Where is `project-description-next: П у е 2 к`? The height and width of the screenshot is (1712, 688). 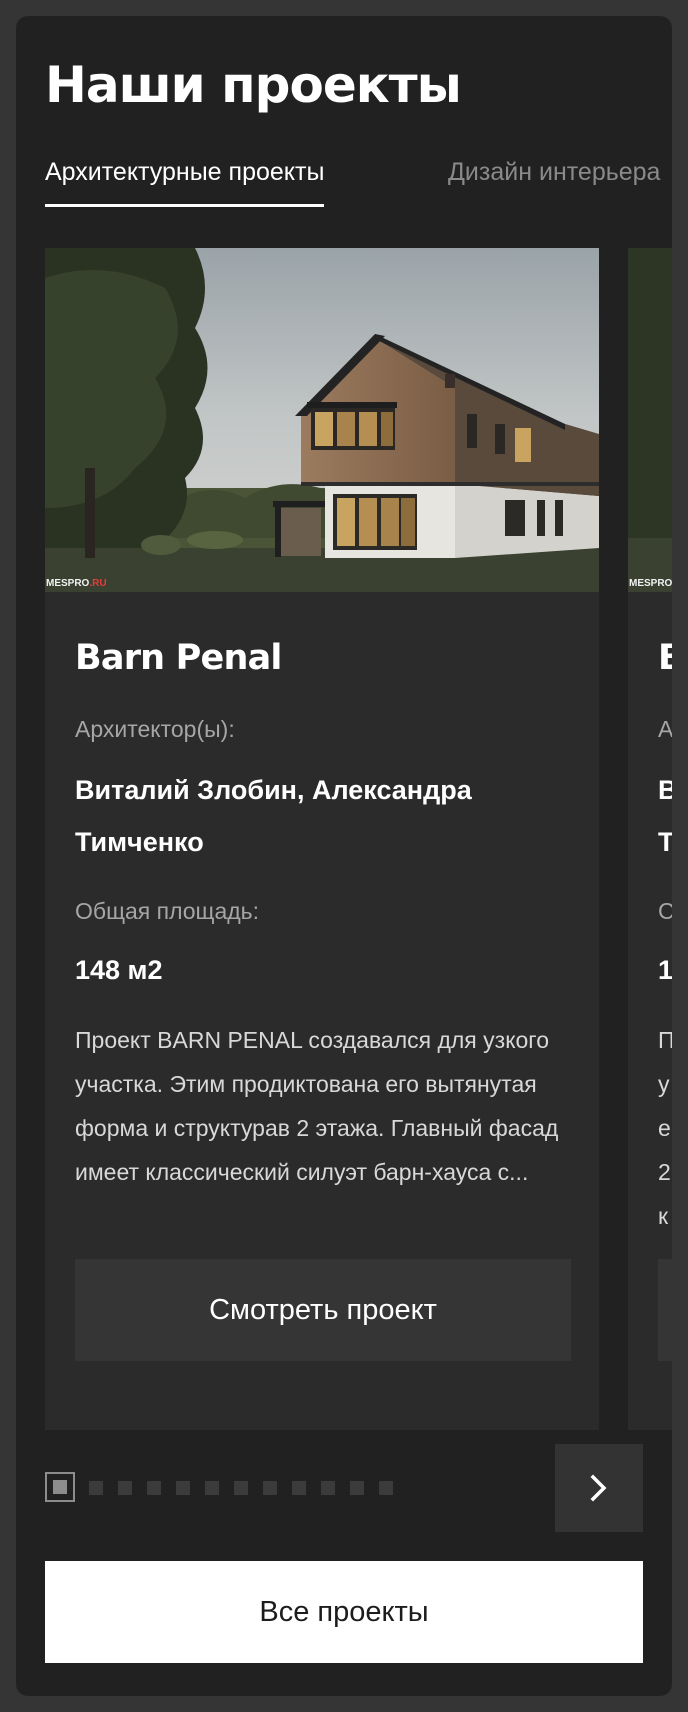
project-description-next: П у е 2 к is located at coordinates (665, 1128).